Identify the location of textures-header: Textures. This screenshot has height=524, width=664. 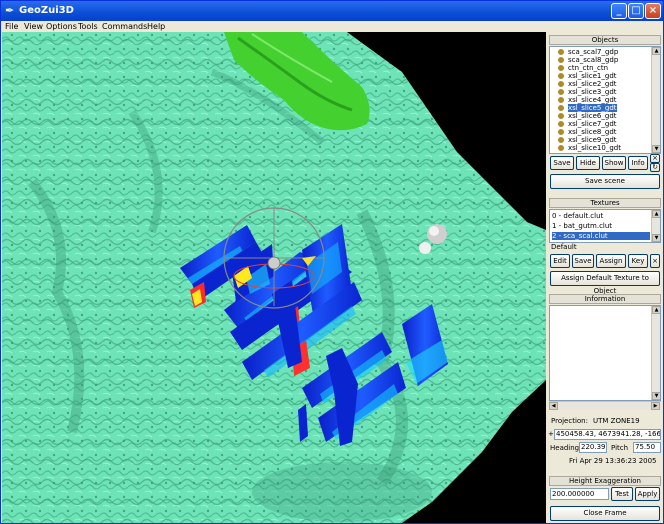
(605, 203).